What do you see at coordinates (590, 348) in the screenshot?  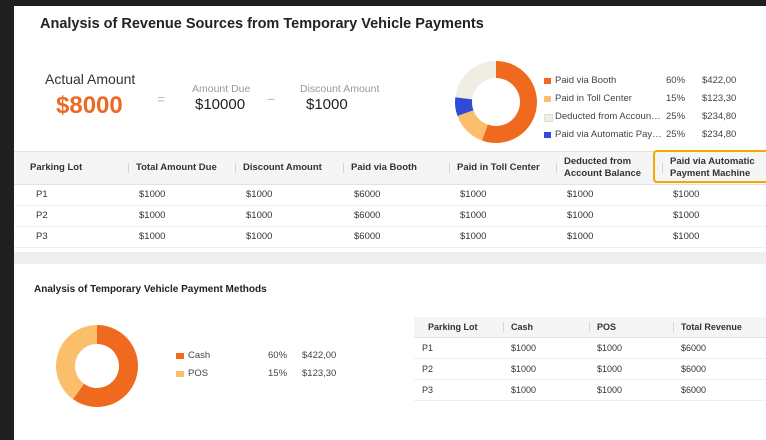 I see `table-row: P1 $1000 $1000 $6000` at bounding box center [590, 348].